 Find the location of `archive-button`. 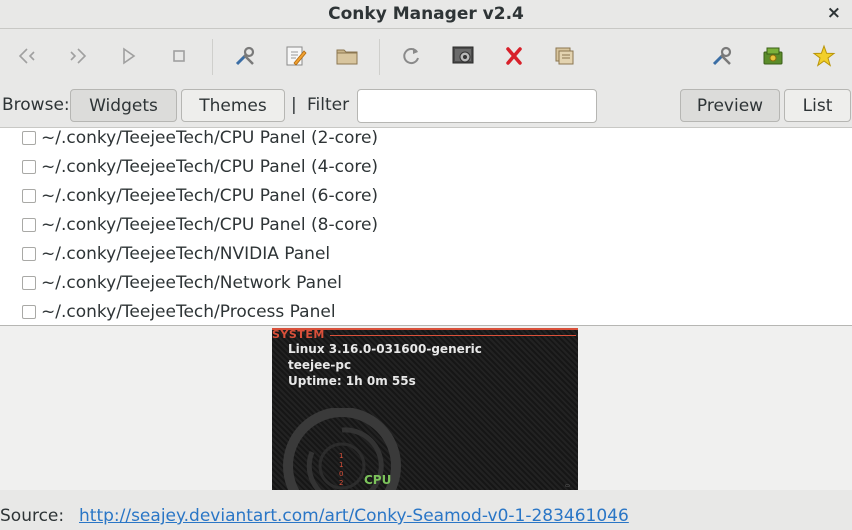

archive-button is located at coordinates (564, 56).